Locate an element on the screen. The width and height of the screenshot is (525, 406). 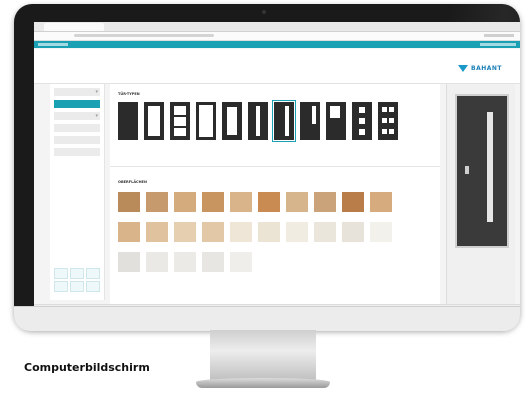
section-title-surfaces: OBERFLÄCHEN is located at coordinates (132, 182).